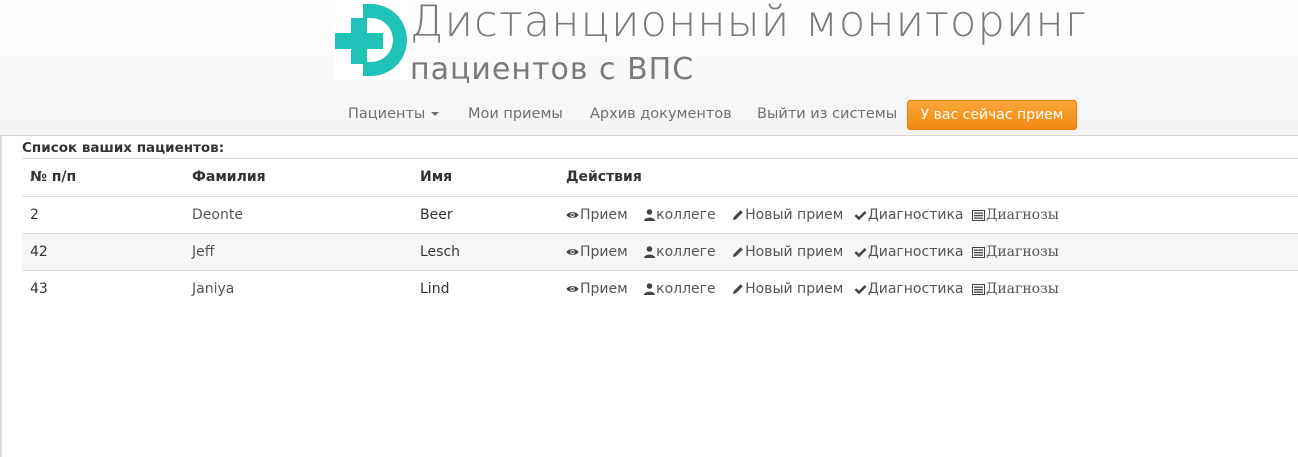 The height and width of the screenshot is (457, 1298). Describe the element at coordinates (661, 115) in the screenshot. I see `nav-documents-archive: Архив документов` at that location.